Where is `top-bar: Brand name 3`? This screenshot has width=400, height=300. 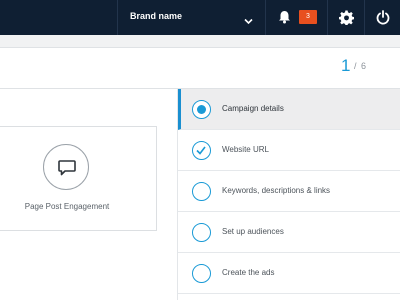 top-bar: Brand name 3 is located at coordinates (200, 17).